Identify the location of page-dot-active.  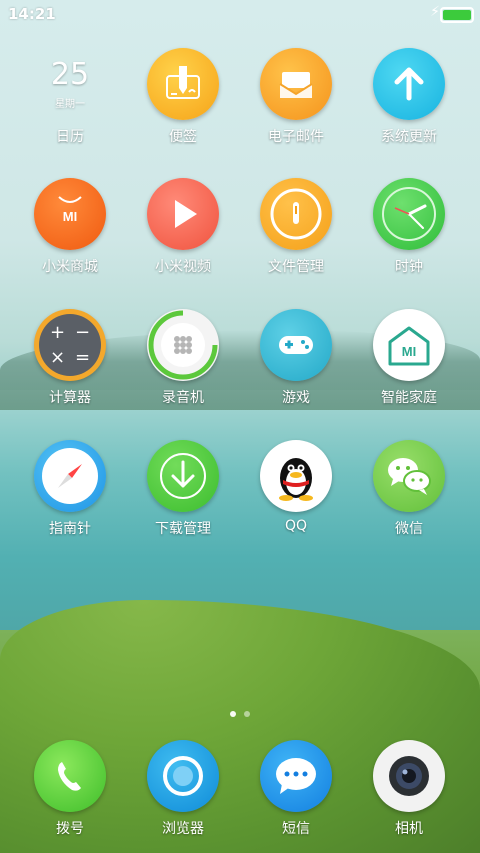
(233, 714).